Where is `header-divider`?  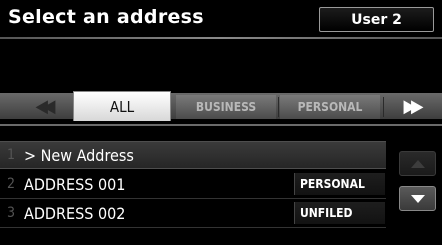 header-divider is located at coordinates (221, 38).